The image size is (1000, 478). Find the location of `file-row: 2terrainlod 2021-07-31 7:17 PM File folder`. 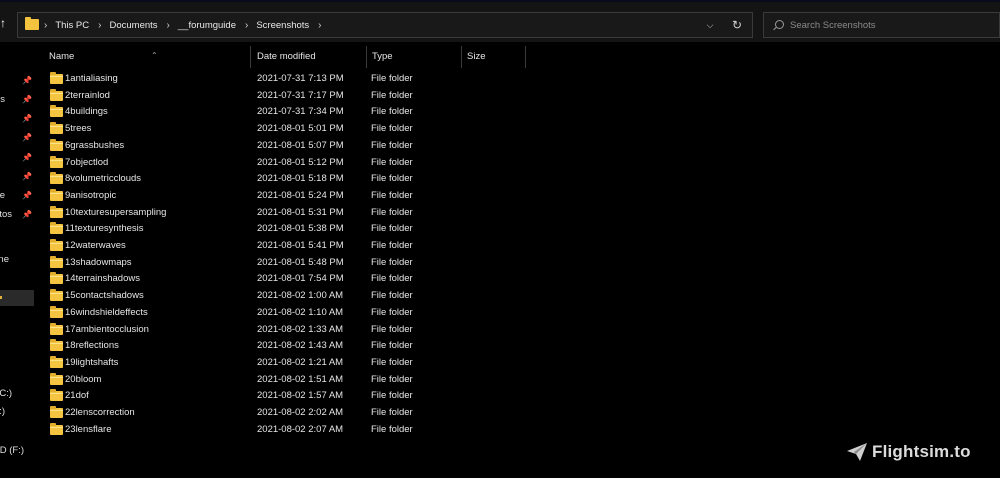

file-row: 2terrainlod 2021-07-31 7:17 PM File folder is located at coordinates (518, 96).